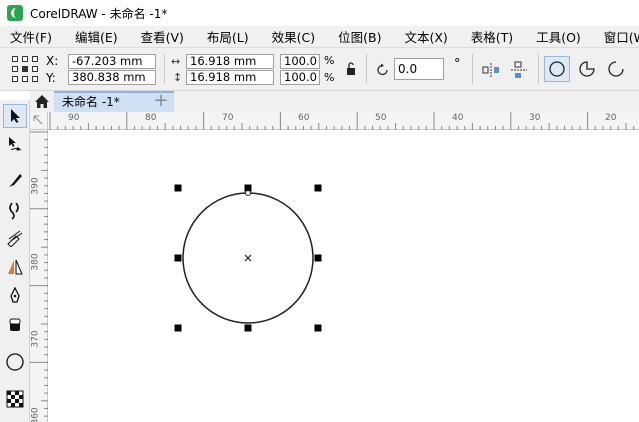 The width and height of the screenshot is (639, 422). I want to click on x-position-field: -67.203 mm, so click(112, 61).